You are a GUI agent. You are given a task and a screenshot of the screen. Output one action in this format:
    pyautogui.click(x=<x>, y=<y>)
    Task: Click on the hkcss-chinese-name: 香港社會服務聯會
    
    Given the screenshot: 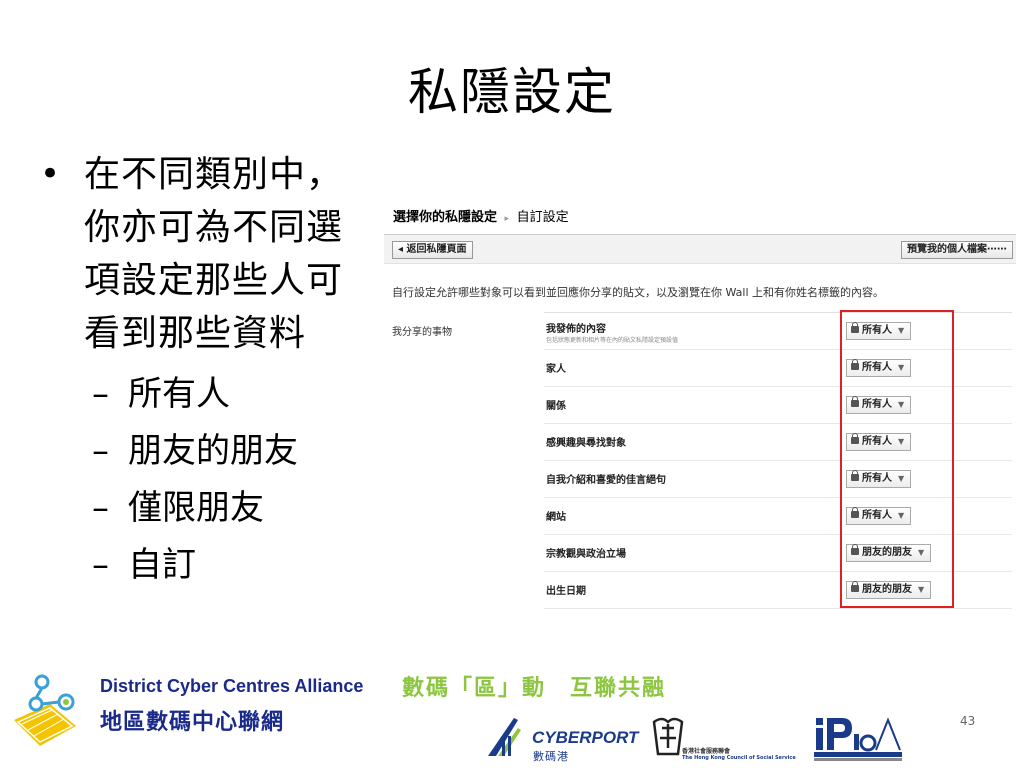 What is the action you would take?
    pyautogui.click(x=706, y=751)
    